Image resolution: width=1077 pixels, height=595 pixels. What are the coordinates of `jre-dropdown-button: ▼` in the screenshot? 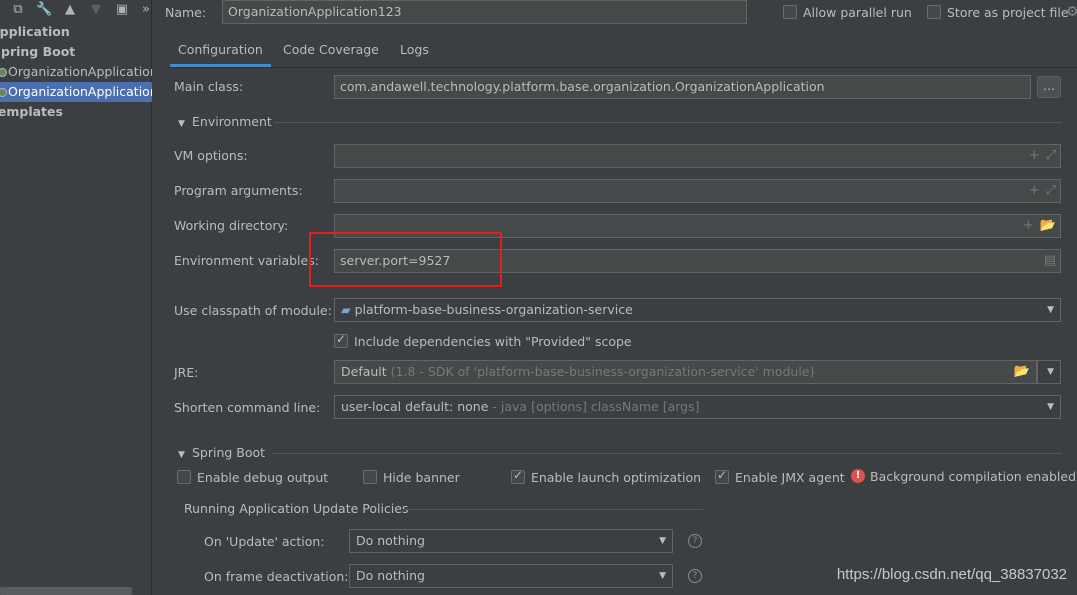 It's located at (1049, 372).